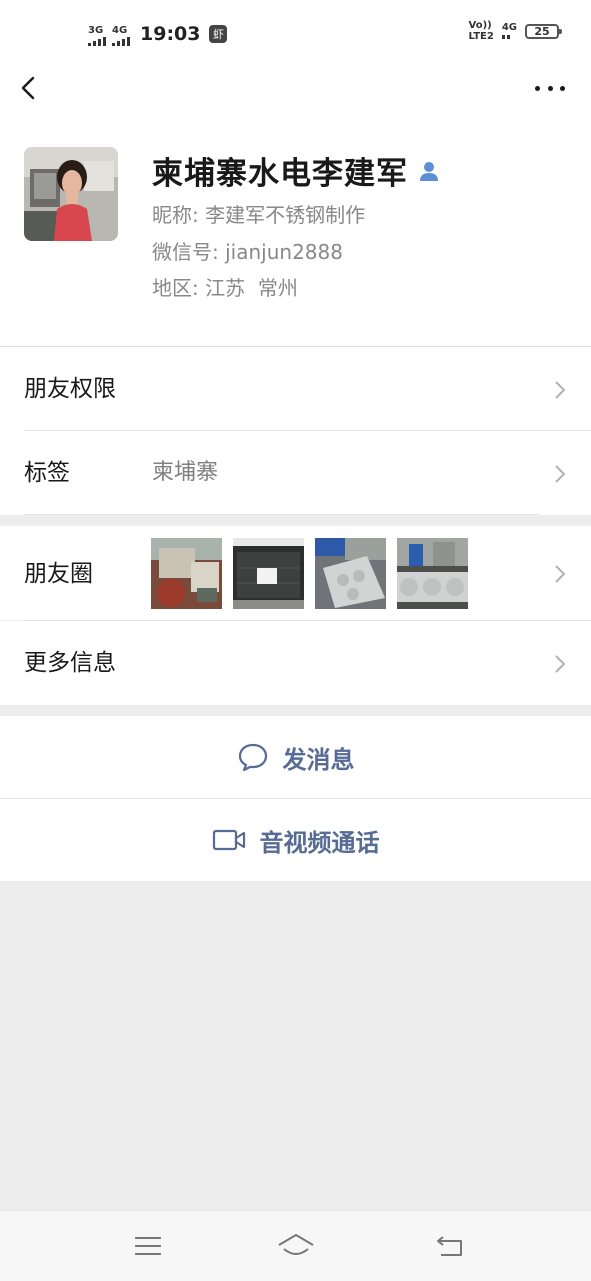  I want to click on volte-line2: LTE2, so click(481, 36).